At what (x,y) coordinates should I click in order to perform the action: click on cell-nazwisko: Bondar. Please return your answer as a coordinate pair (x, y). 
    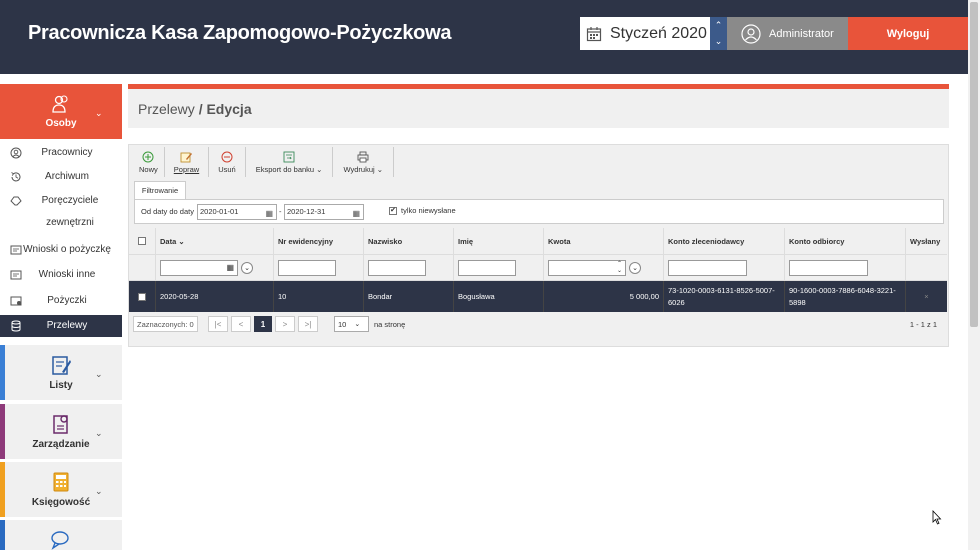
    Looking at the image, I should click on (409, 296).